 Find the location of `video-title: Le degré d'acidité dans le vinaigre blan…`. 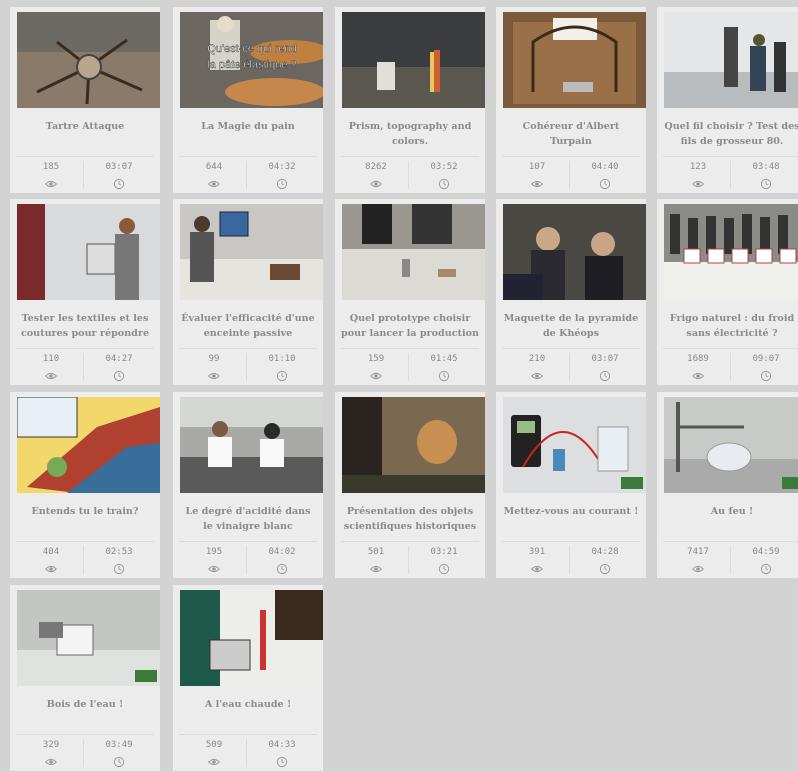

video-title: Le degré d'acidité dans le vinaigre blan… is located at coordinates (248, 521).